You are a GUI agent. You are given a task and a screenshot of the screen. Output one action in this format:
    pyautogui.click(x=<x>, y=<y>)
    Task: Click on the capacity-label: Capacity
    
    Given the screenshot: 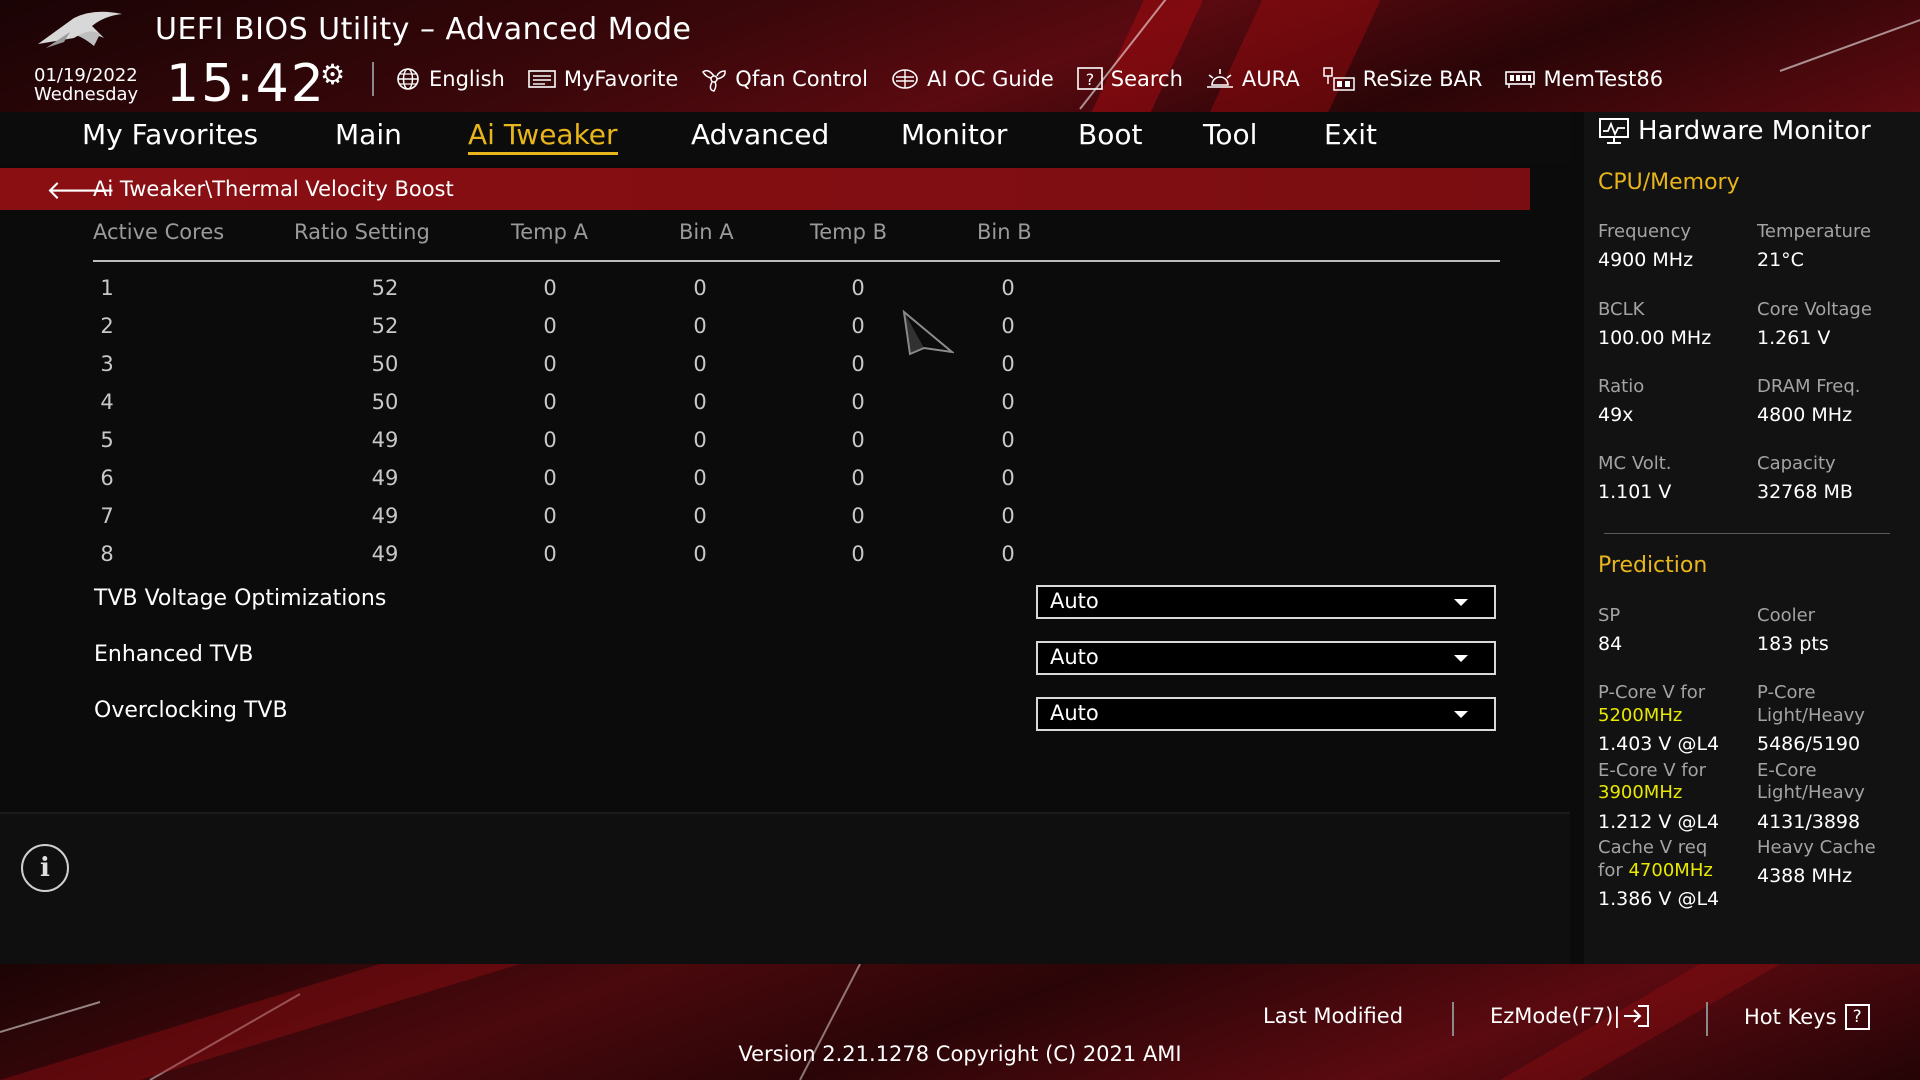 What is the action you would take?
    pyautogui.click(x=1796, y=463)
    